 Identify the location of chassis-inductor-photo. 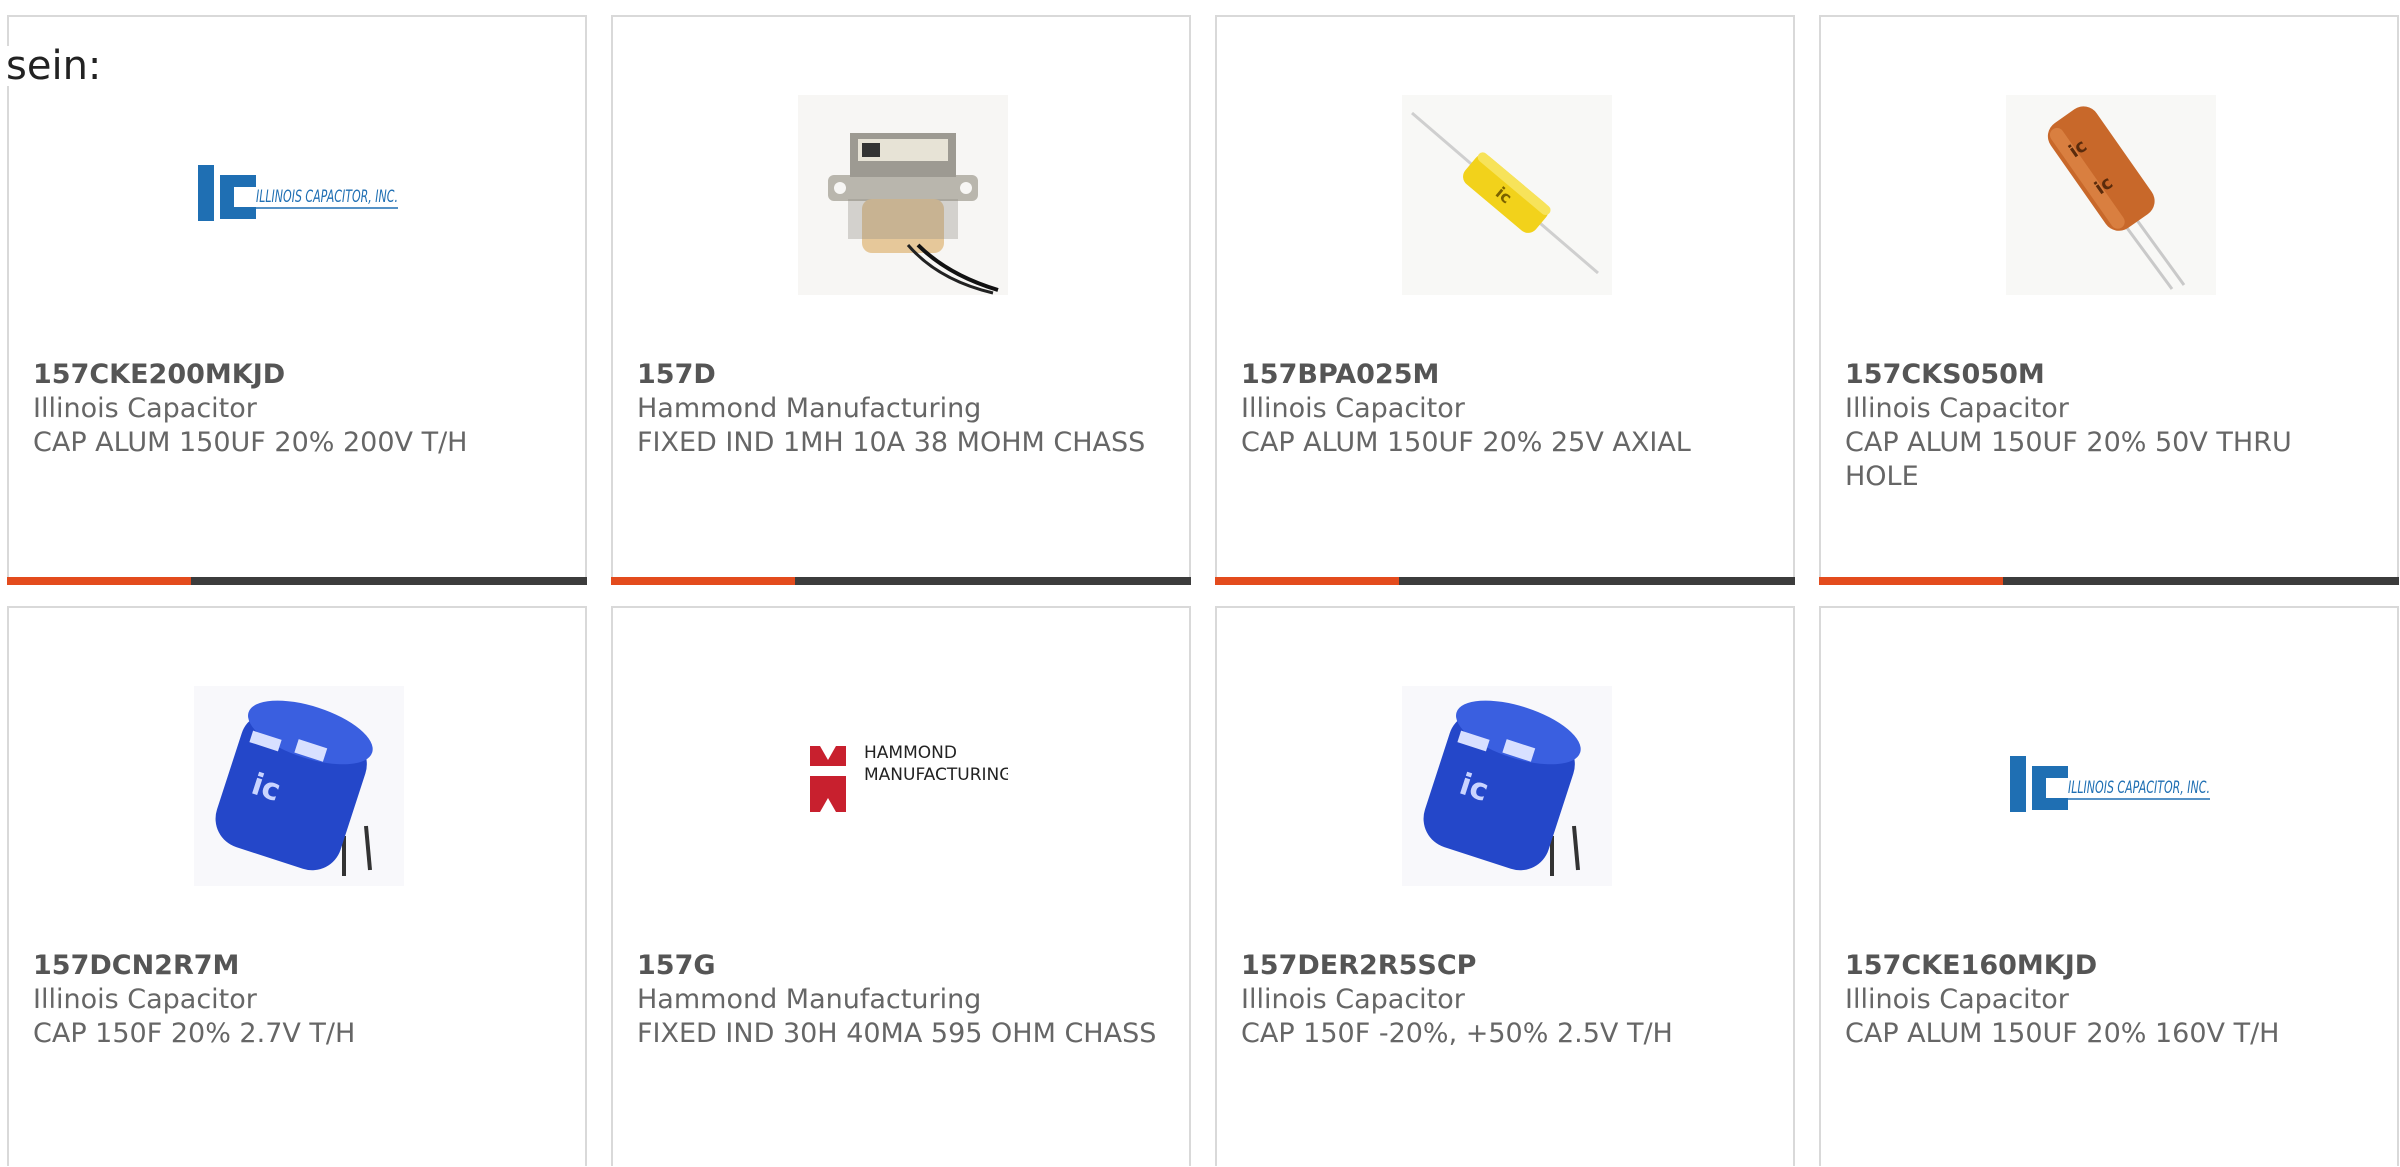
(903, 195).